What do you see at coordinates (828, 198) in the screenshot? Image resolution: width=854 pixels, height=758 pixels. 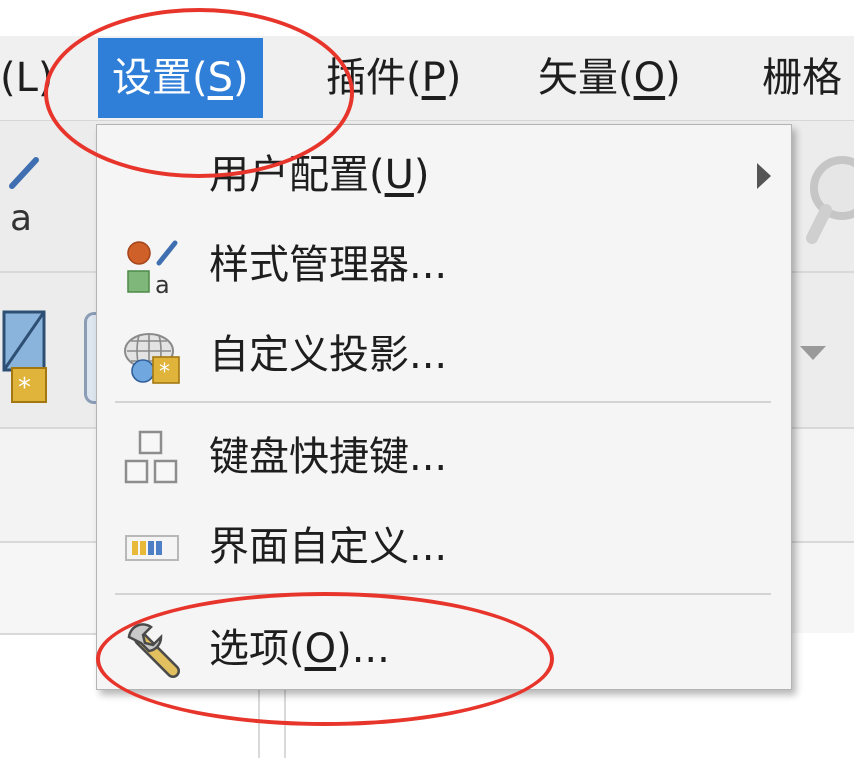 I see `search-icon` at bounding box center [828, 198].